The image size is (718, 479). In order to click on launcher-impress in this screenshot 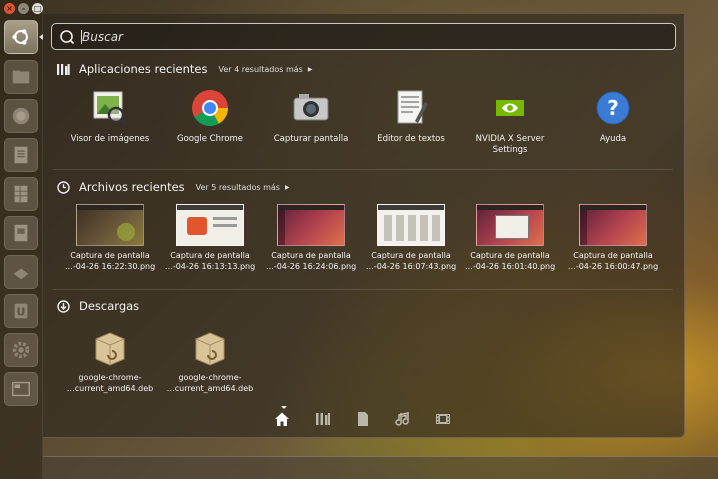, I will do `click(21, 233)`.